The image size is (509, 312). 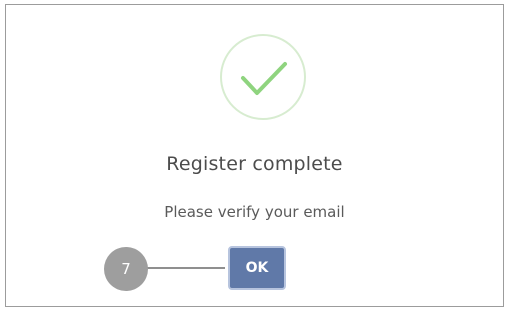 I want to click on callout-leader-line, so click(x=185, y=268).